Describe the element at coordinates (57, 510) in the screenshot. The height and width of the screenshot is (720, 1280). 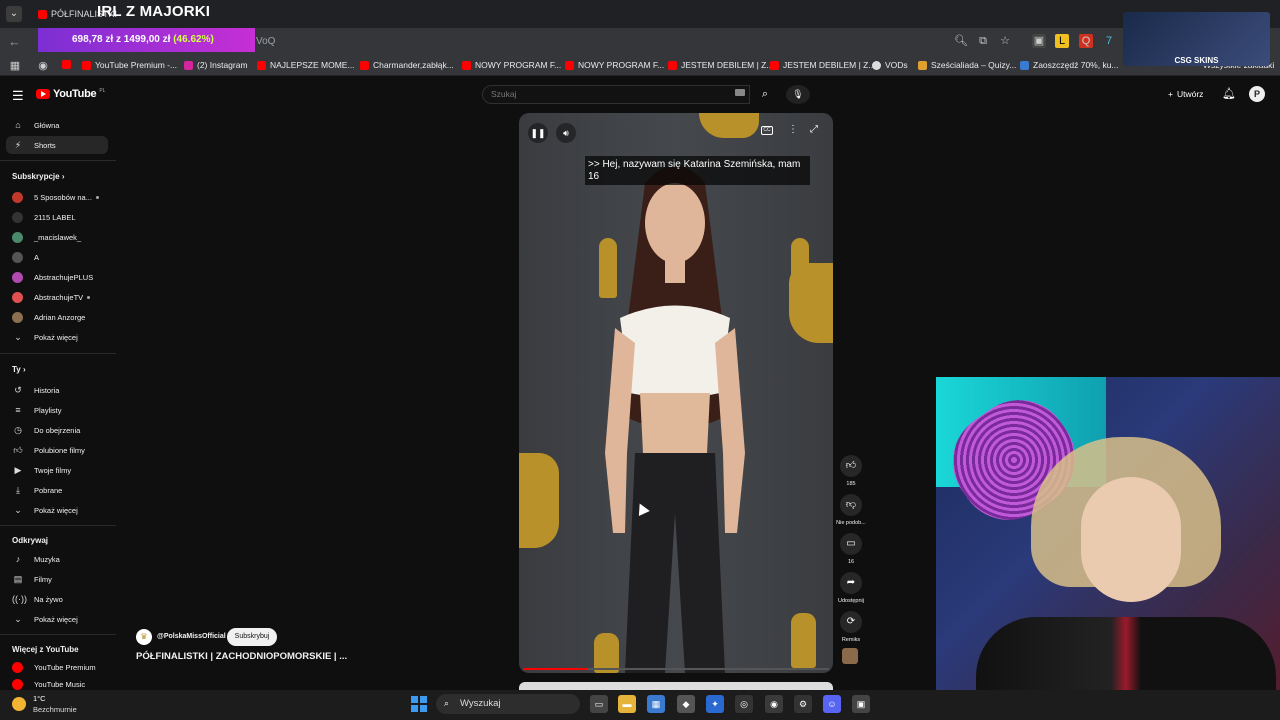
I see `sidebar-item-you-more: ⌄ Pokaż więcej` at that location.